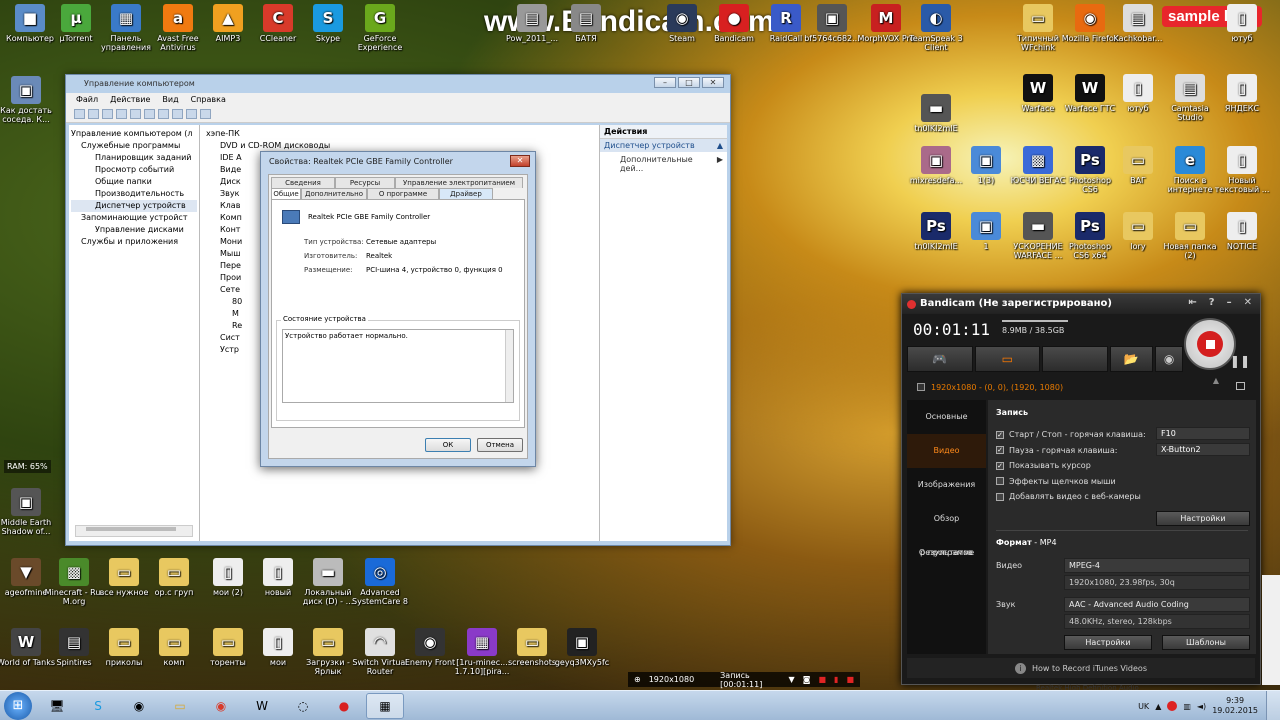 This screenshot has height=720, width=1280. What do you see at coordinates (448, 445) in the screenshot?
I see `ok-button: ОК` at bounding box center [448, 445].